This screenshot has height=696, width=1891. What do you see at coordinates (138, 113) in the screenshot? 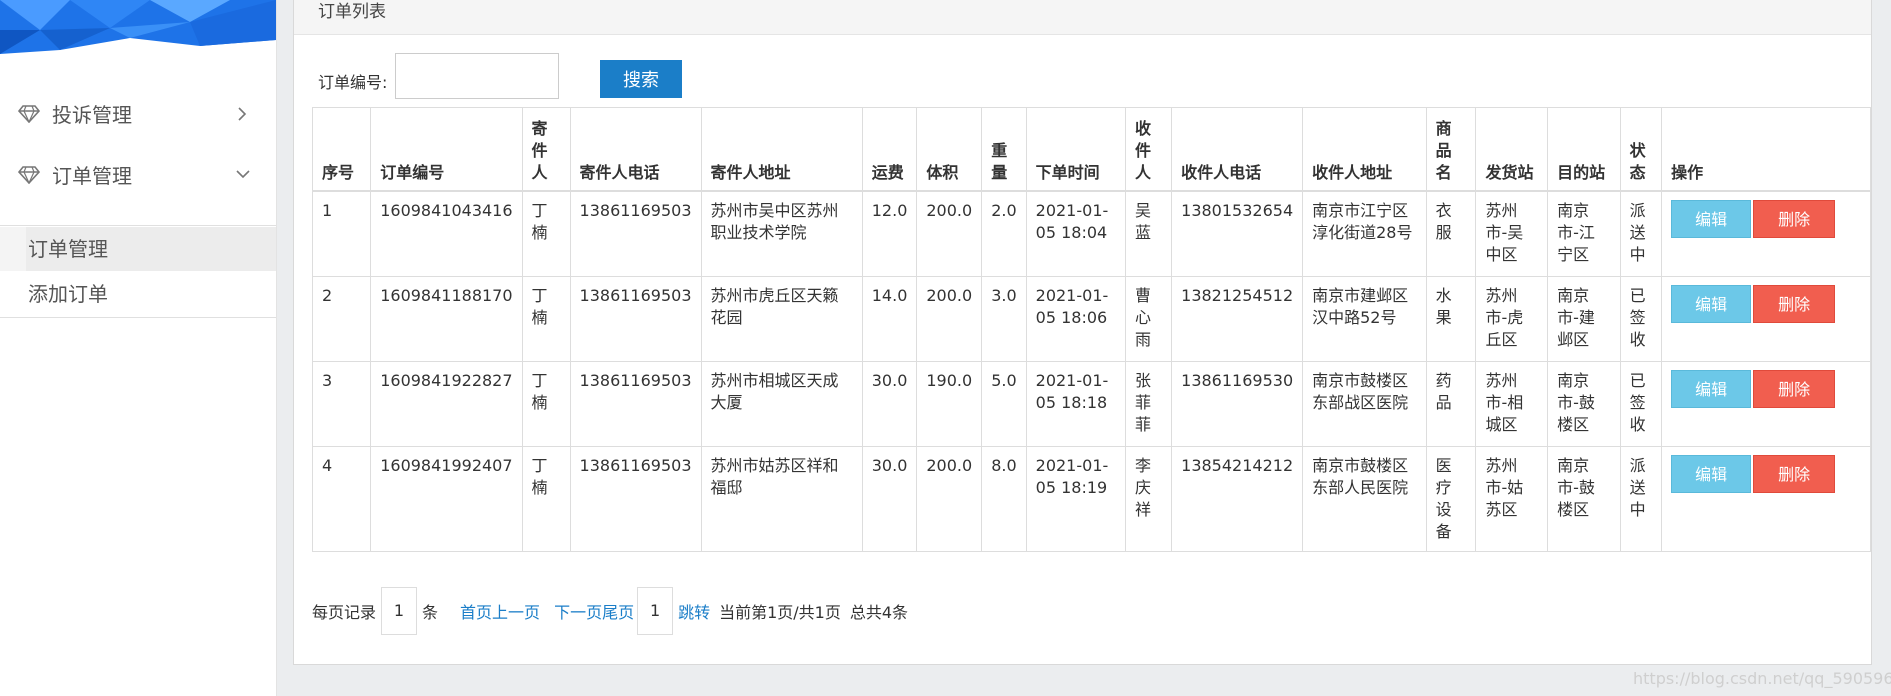
I see `menu-complaint-management: 投诉管理` at bounding box center [138, 113].